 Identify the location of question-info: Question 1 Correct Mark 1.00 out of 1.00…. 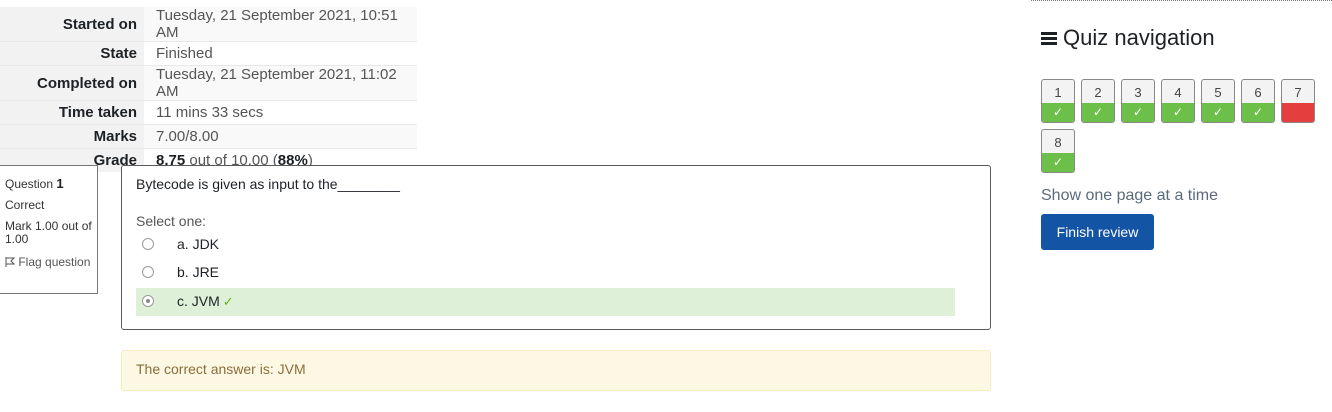
(49, 229).